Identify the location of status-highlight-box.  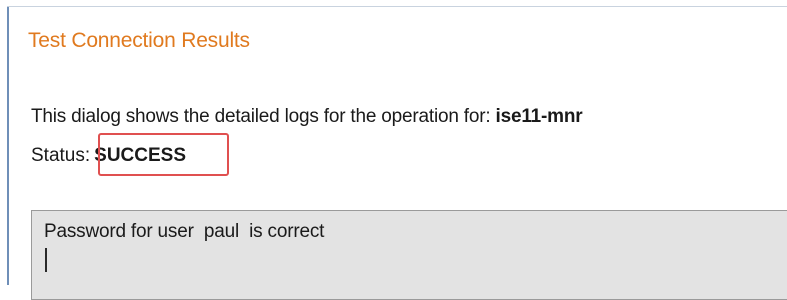
(163, 154).